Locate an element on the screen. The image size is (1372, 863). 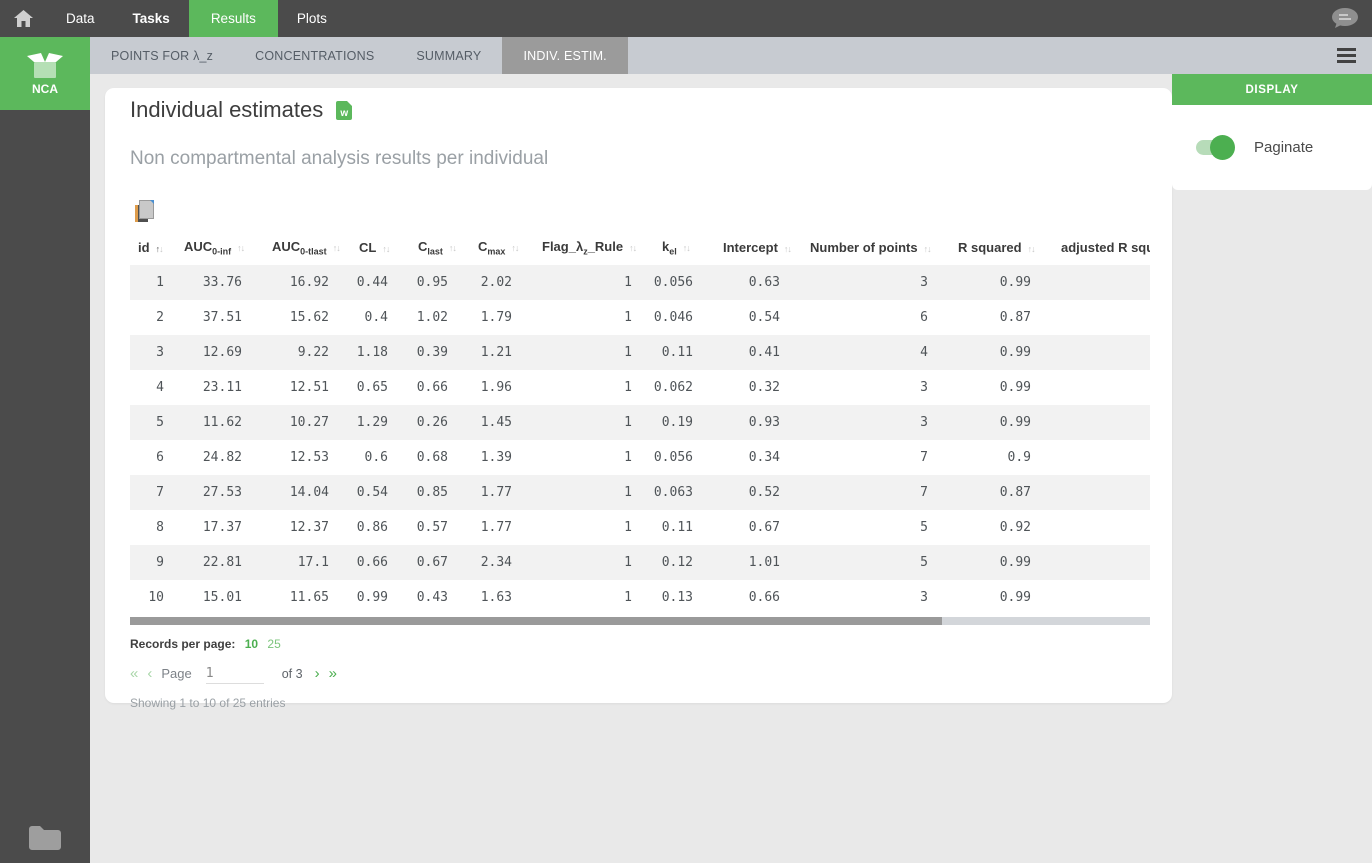
table-cell: 1.96 is located at coordinates (496, 387).